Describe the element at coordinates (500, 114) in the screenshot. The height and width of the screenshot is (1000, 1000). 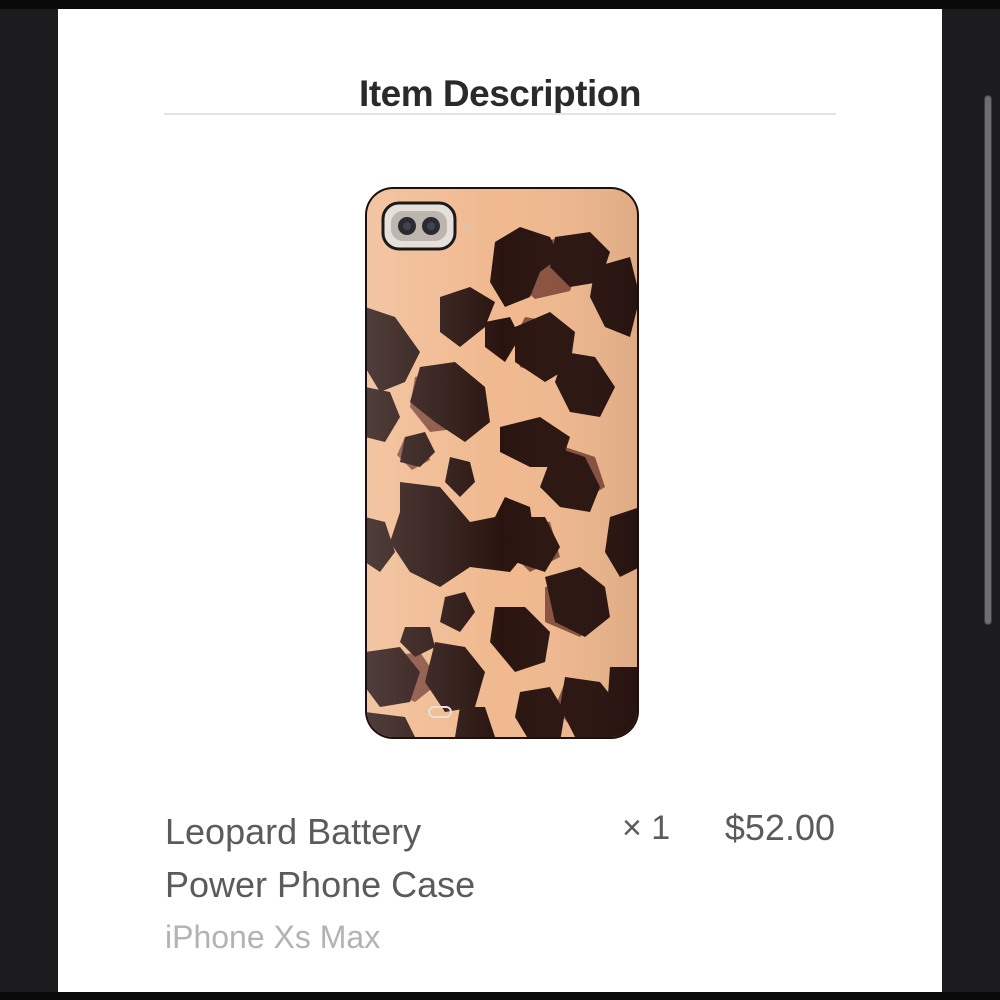
I see `title-divider` at that location.